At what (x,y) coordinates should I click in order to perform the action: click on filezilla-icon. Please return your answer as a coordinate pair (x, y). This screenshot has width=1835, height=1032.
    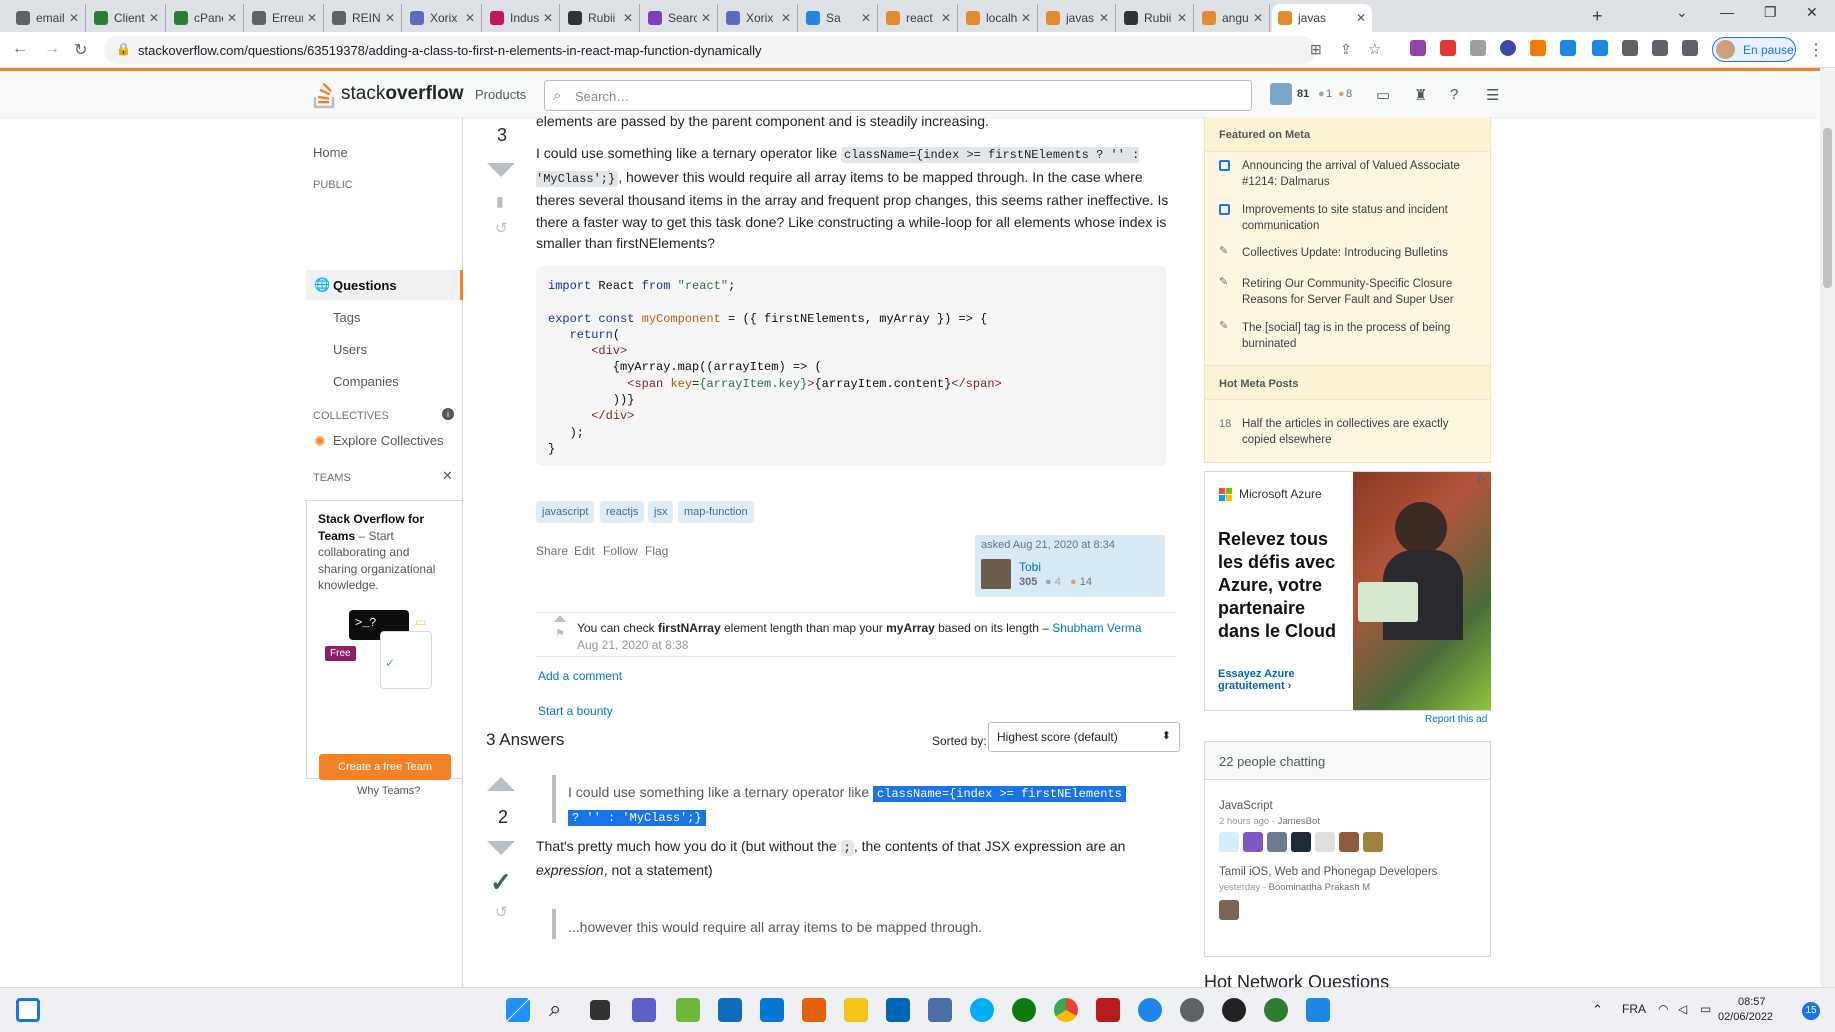
    Looking at the image, I should click on (1108, 1010).